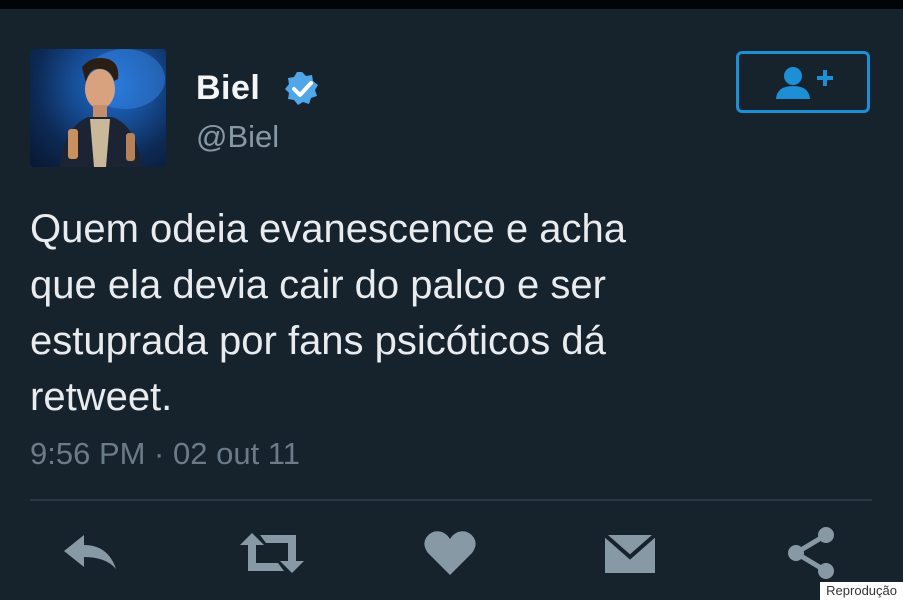 Image resolution: width=903 pixels, height=600 pixels. I want to click on retweet-button, so click(272, 553).